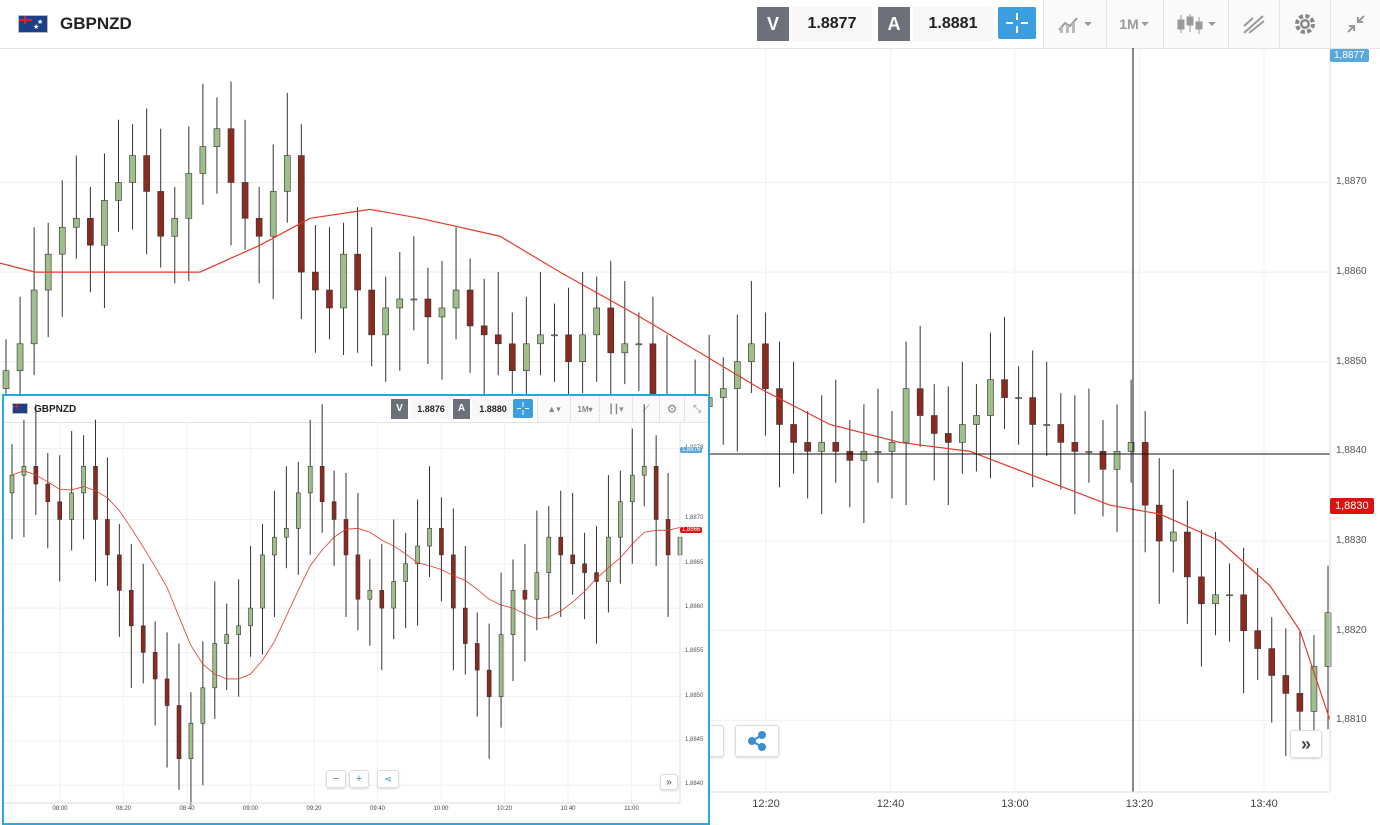 The width and height of the screenshot is (1380, 825). Describe the element at coordinates (1253, 24) in the screenshot. I see `drawing-tools-button` at that location.